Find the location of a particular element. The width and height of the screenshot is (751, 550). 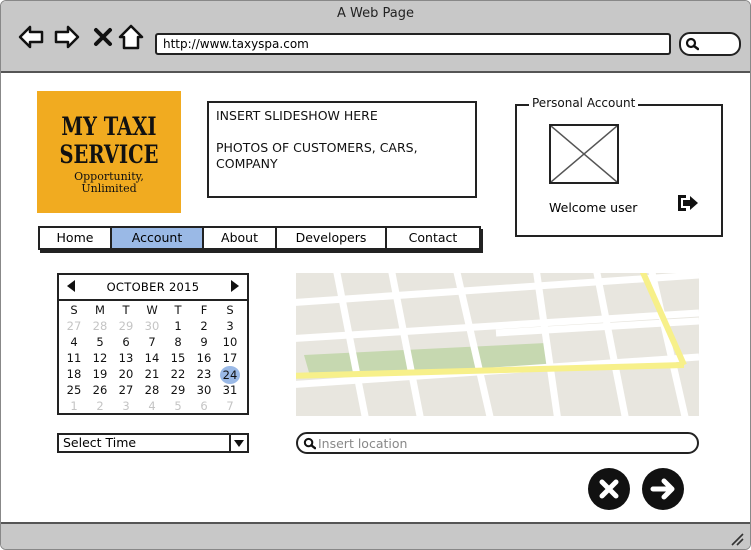

logo-line-2: SERVICE is located at coordinates (109, 154).